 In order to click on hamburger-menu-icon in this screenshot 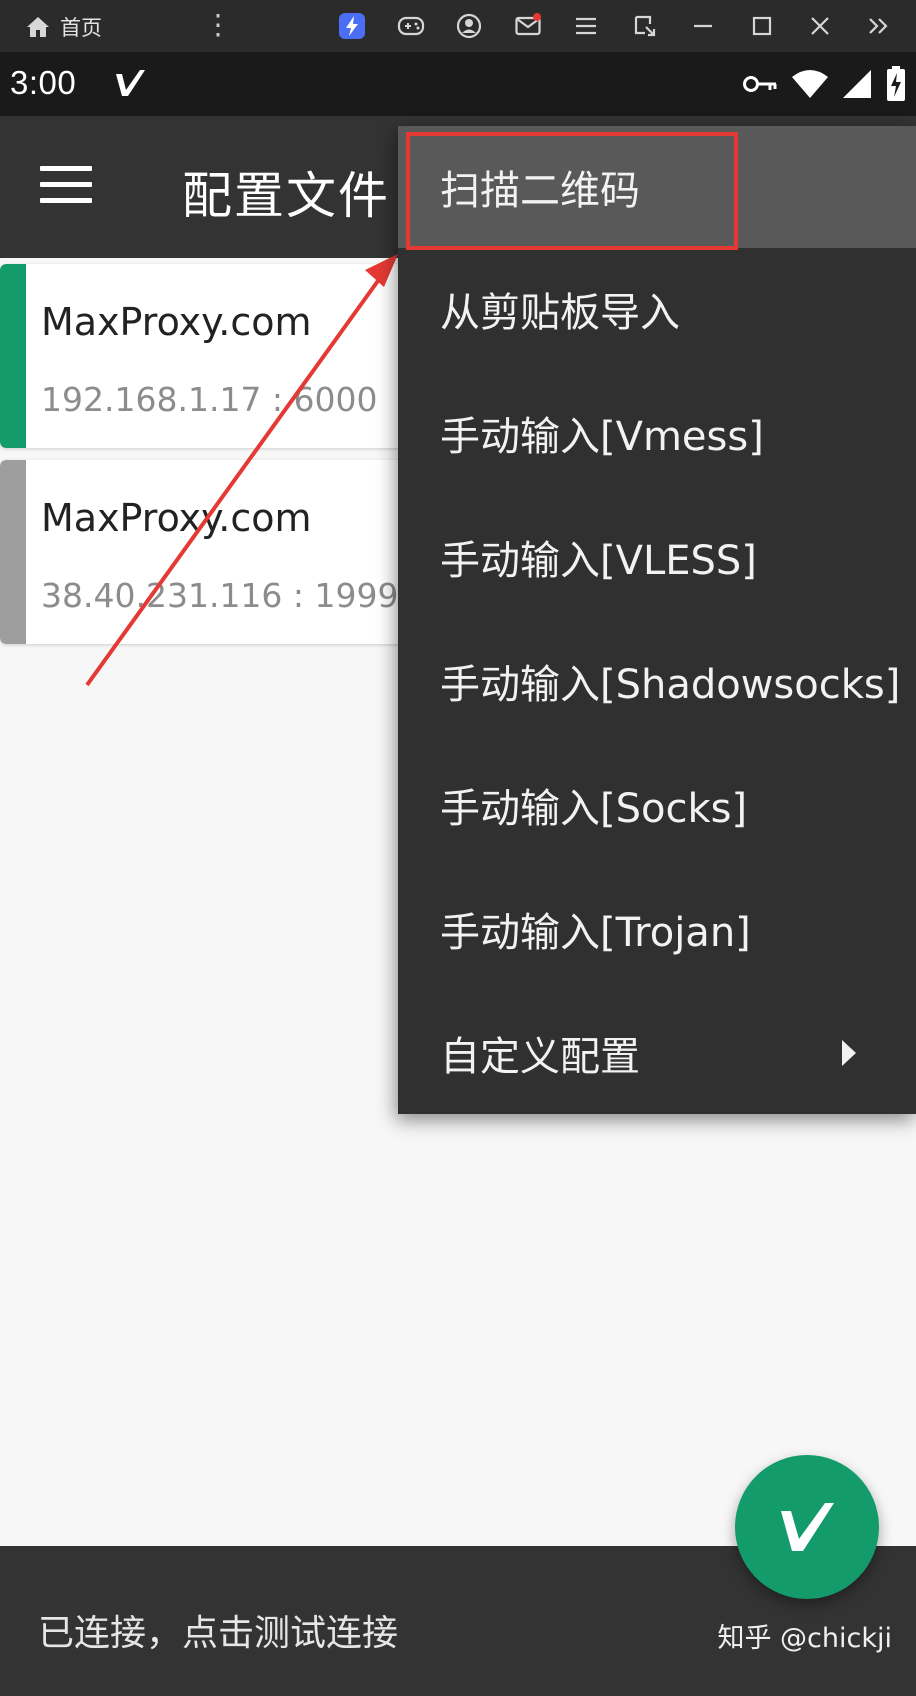, I will do `click(66, 186)`.